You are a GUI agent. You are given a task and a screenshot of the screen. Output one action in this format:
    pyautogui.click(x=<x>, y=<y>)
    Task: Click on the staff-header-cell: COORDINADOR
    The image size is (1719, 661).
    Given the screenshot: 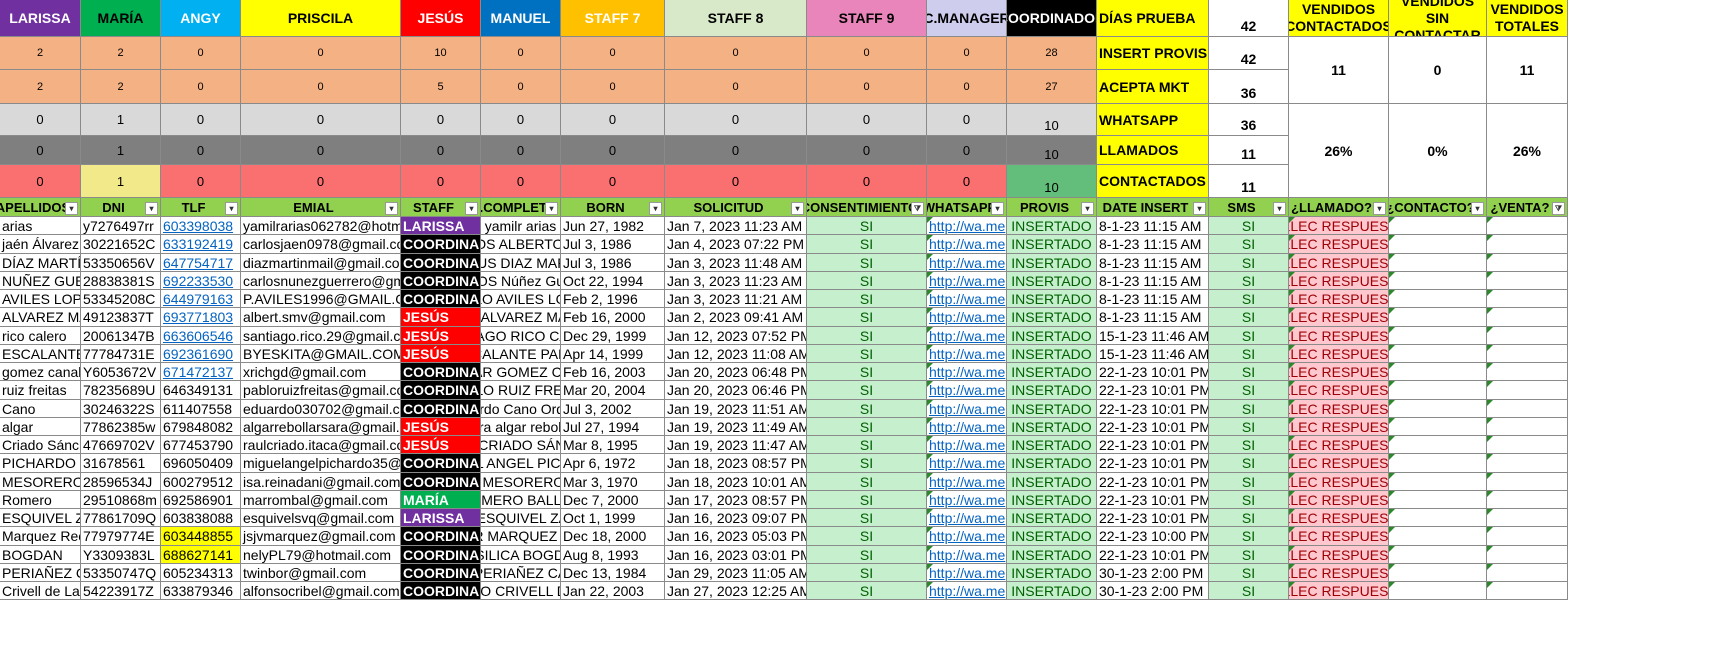 What is the action you would take?
    pyautogui.click(x=1052, y=18)
    